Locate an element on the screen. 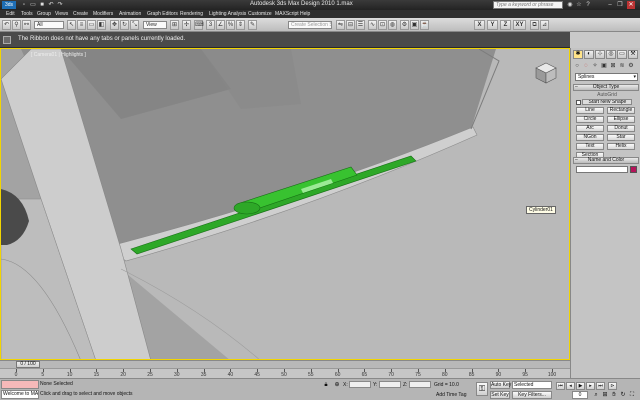  menu-help: Help is located at coordinates (305, 14).